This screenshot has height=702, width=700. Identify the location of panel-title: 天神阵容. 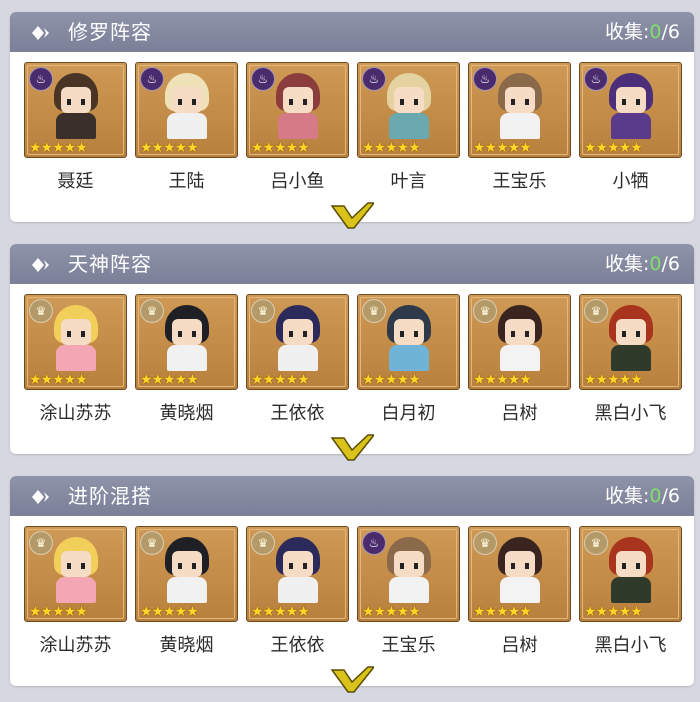
(110, 264).